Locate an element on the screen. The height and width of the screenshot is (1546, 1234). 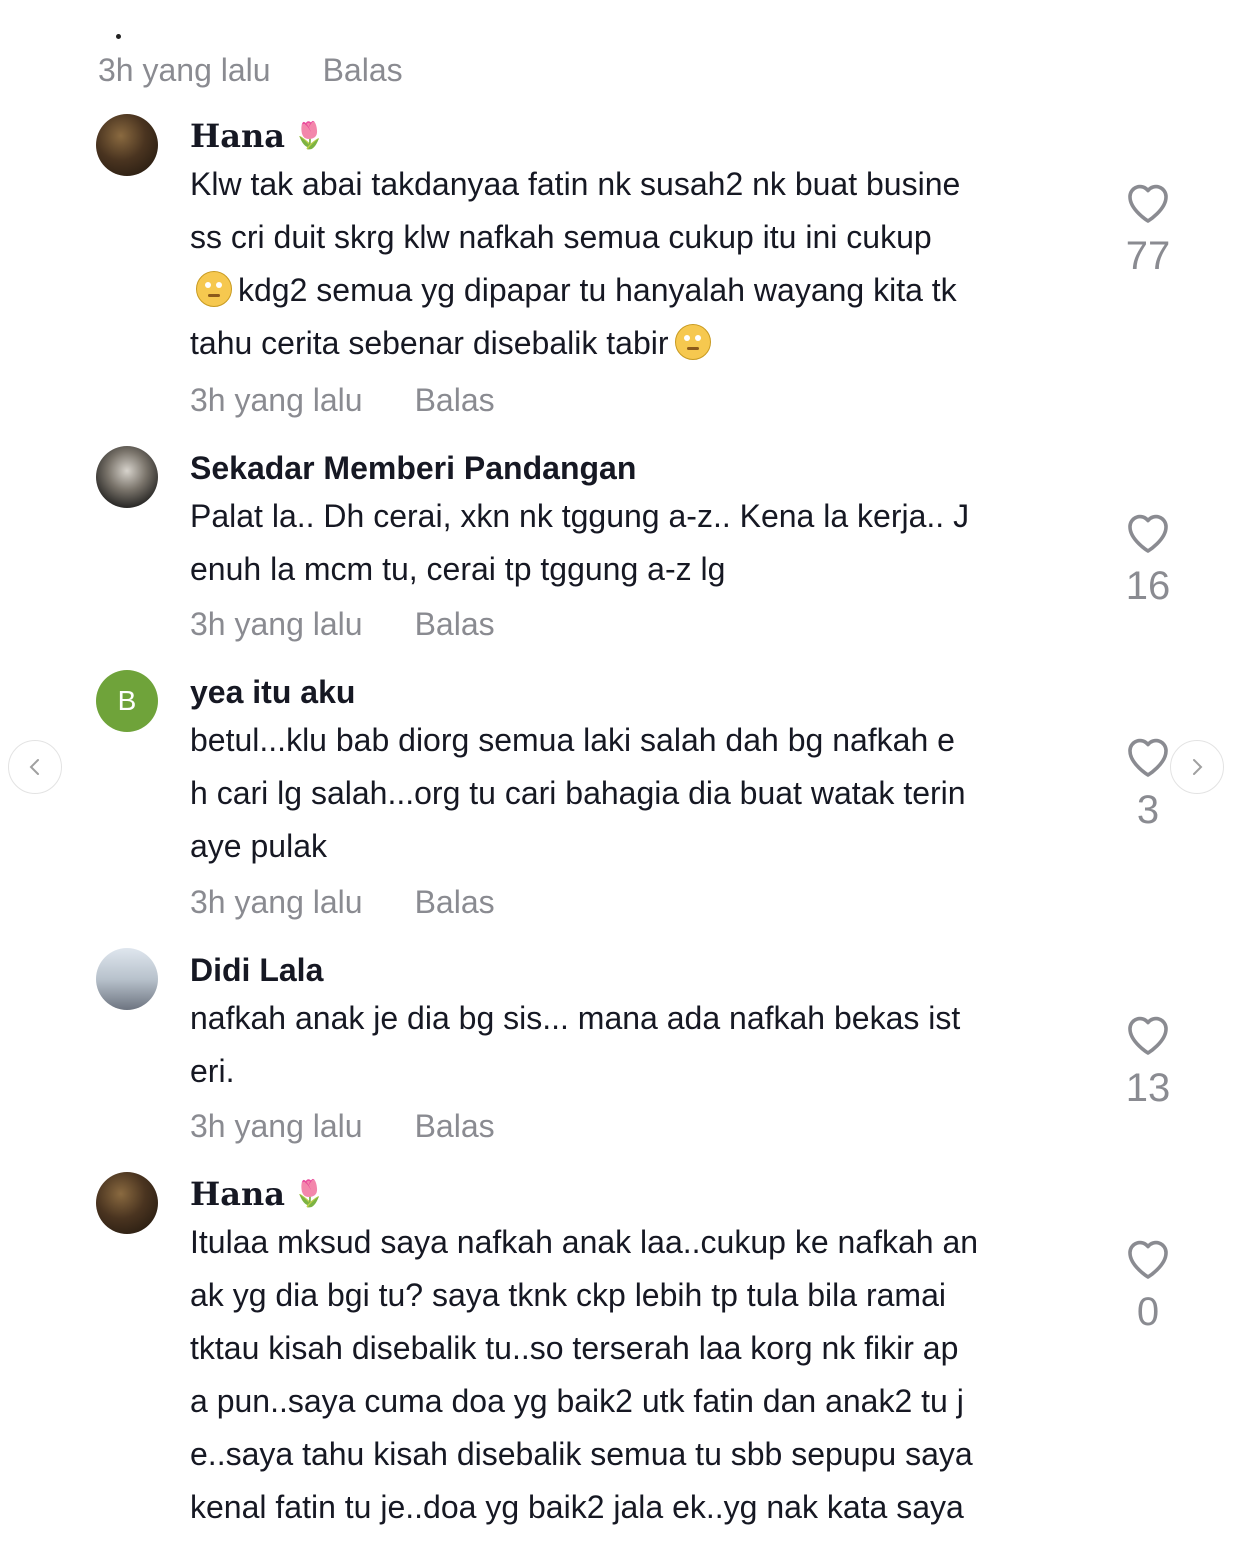
truncated-text-dot is located at coordinates (118, 36).